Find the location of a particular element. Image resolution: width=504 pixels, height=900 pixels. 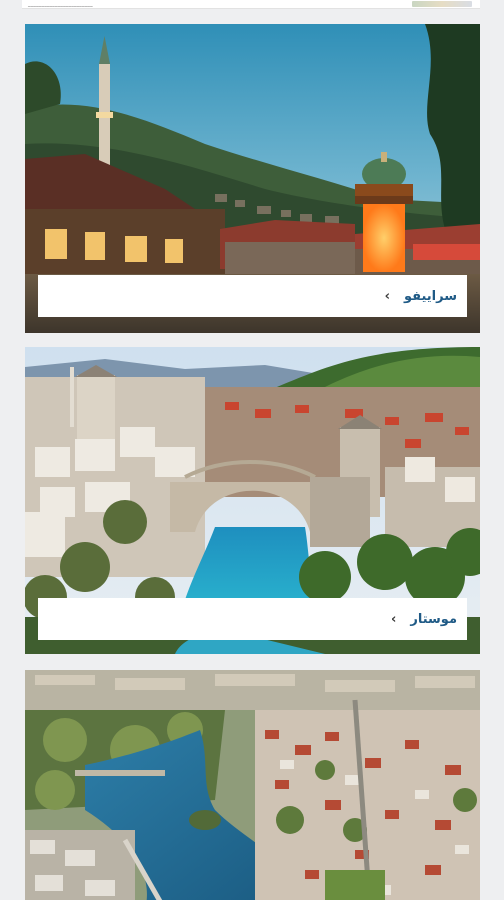

city-label-bar: ‹ سراييفو is located at coordinates (252, 296).